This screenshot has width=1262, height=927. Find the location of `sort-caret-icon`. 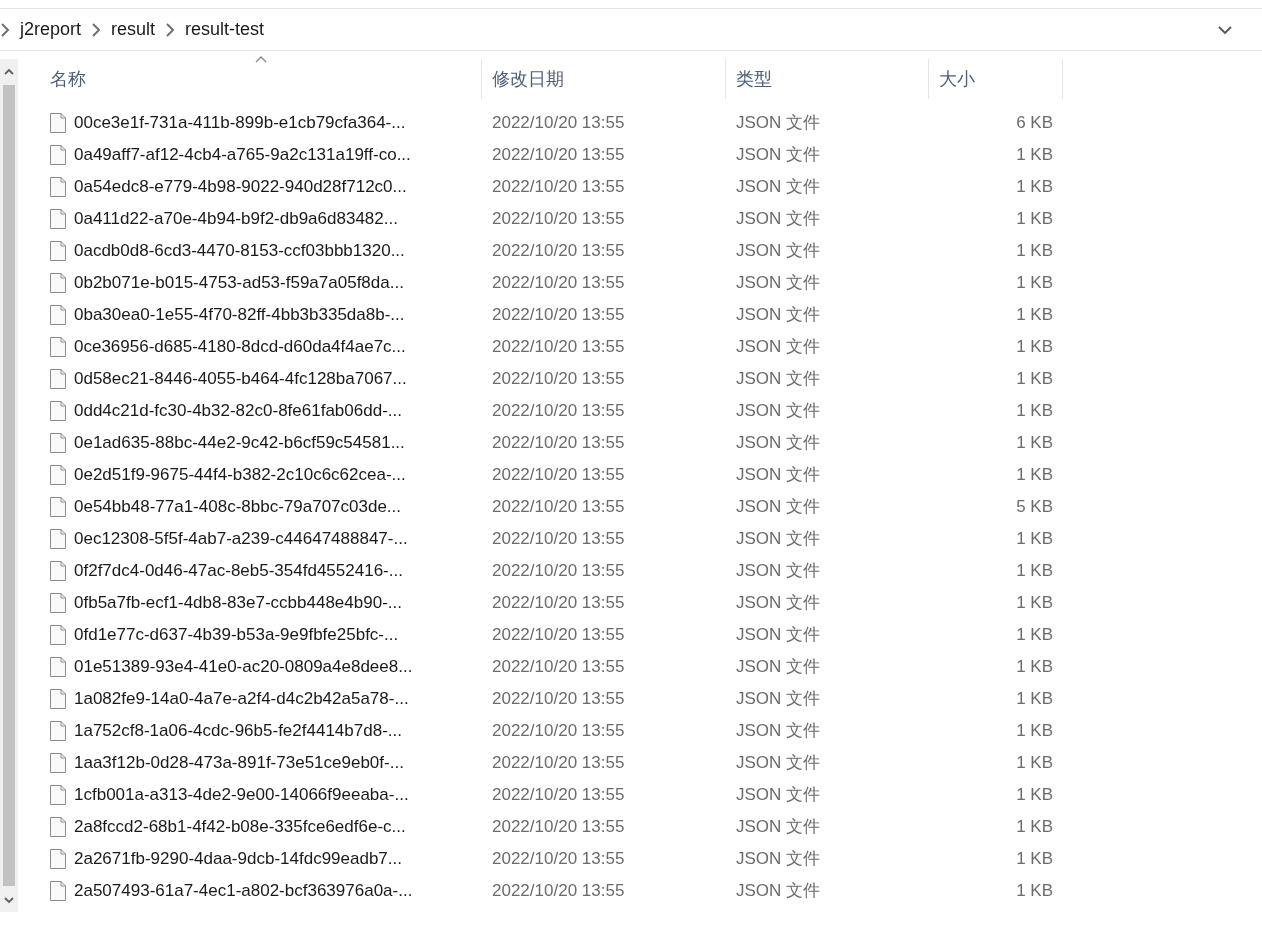

sort-caret-icon is located at coordinates (260, 59).